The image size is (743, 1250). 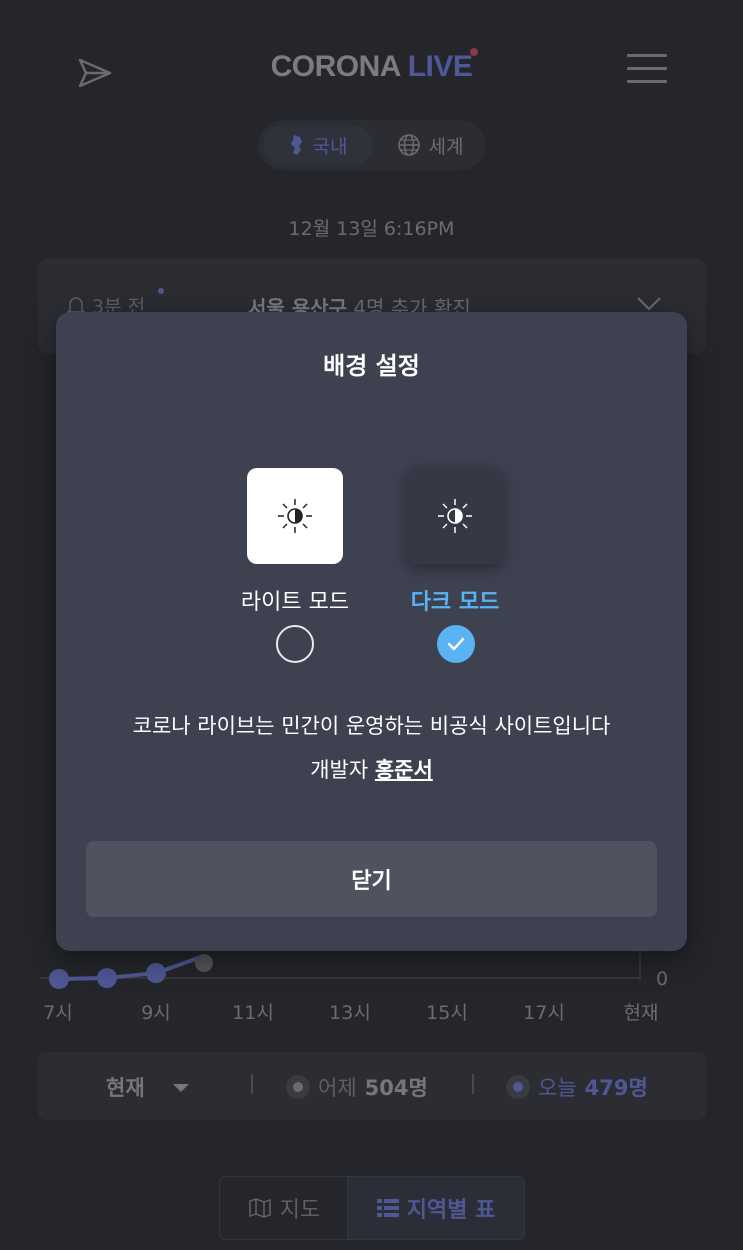 I want to click on legend-yesterday-label: 어제, so click(x=337, y=1088).